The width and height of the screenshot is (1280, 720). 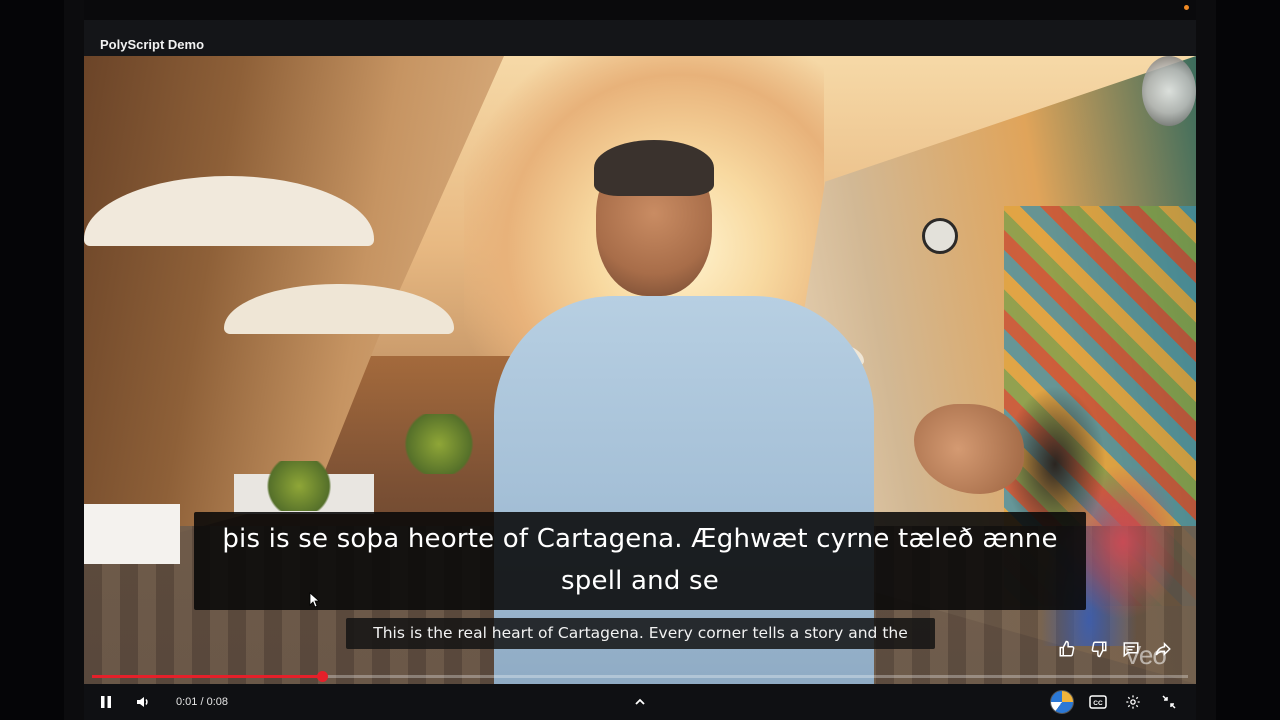 What do you see at coordinates (152, 44) in the screenshot?
I see `video-title: PolyScript Demo` at bounding box center [152, 44].